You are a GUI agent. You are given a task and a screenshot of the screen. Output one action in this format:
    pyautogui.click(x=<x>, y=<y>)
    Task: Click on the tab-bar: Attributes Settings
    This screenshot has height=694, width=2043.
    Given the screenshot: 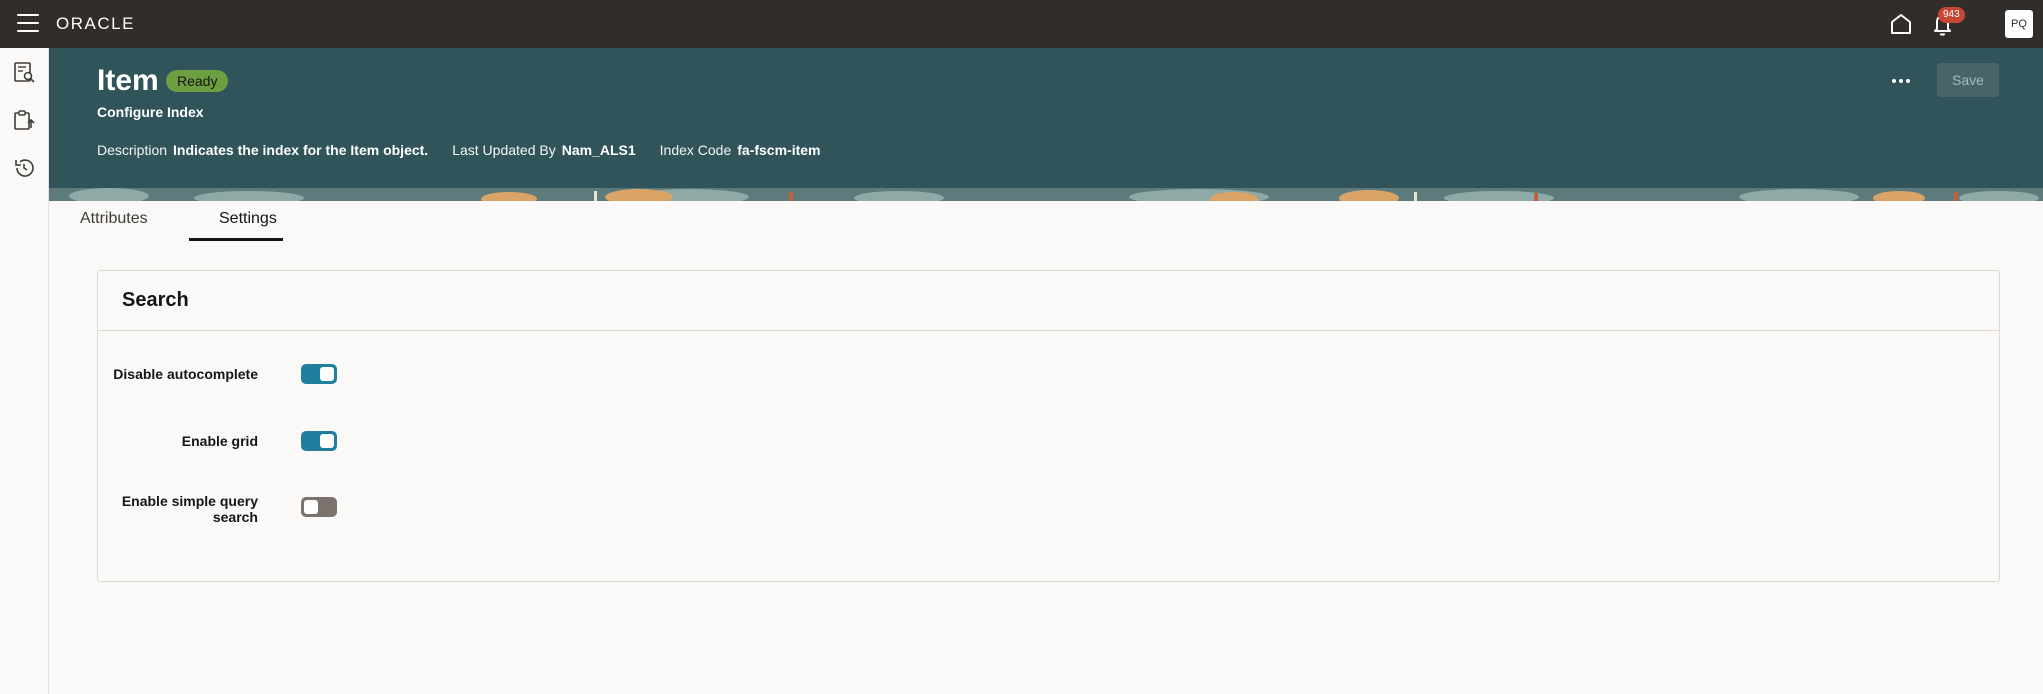 What is the action you would take?
    pyautogui.click(x=1046, y=221)
    